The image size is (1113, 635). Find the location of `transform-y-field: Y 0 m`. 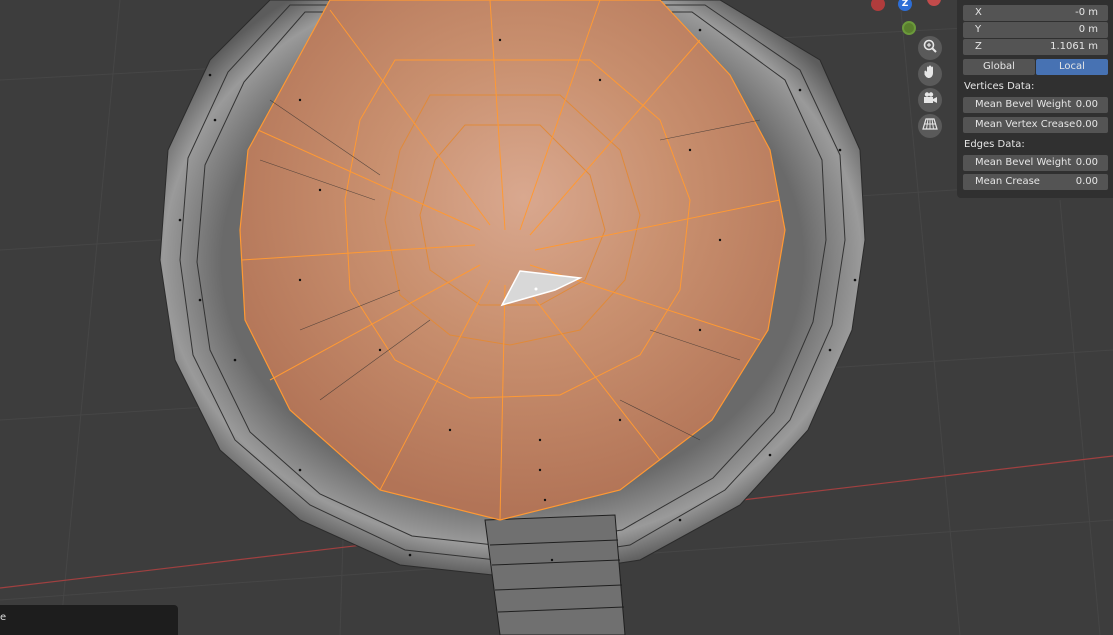

transform-y-field: Y 0 m is located at coordinates (1035, 30).